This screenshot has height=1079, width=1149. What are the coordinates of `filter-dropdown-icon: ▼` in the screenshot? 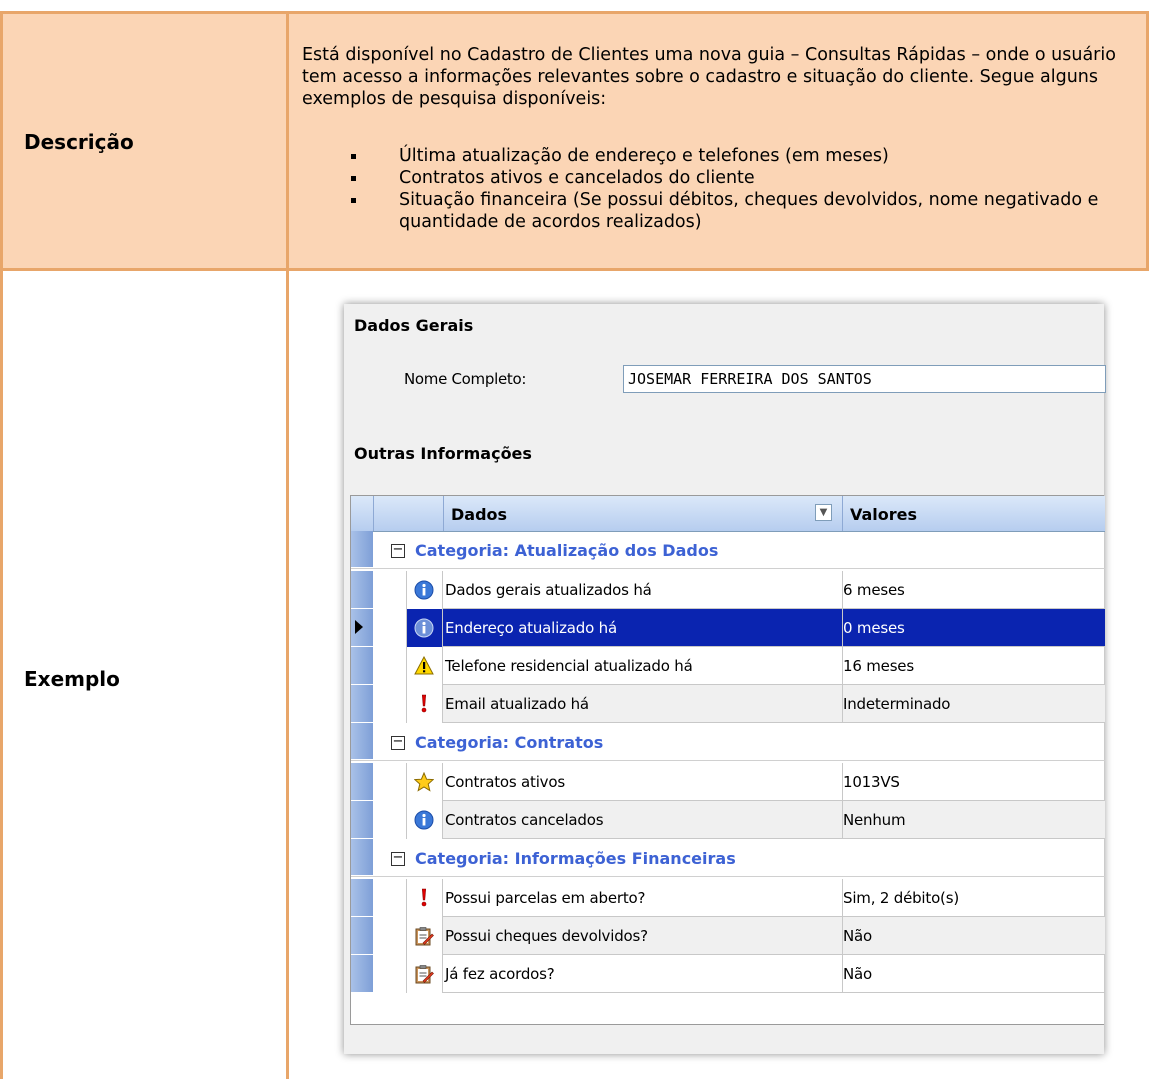 It's located at (823, 512).